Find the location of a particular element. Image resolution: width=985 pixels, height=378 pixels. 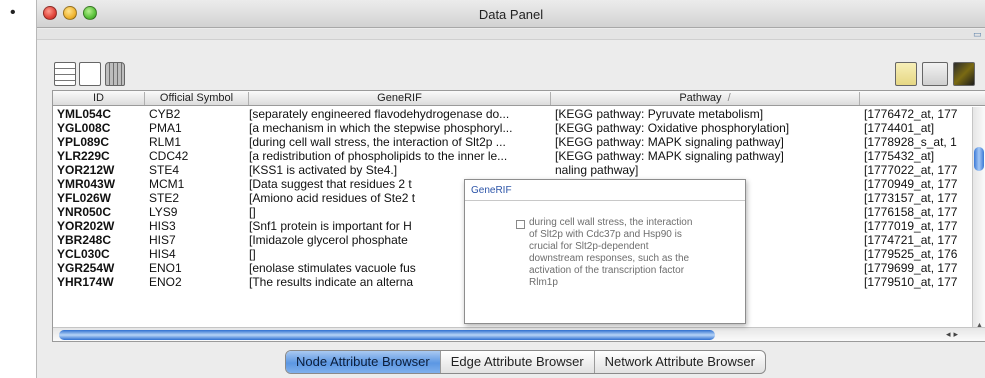

cell-id: YOR212W is located at coordinates (86, 170).